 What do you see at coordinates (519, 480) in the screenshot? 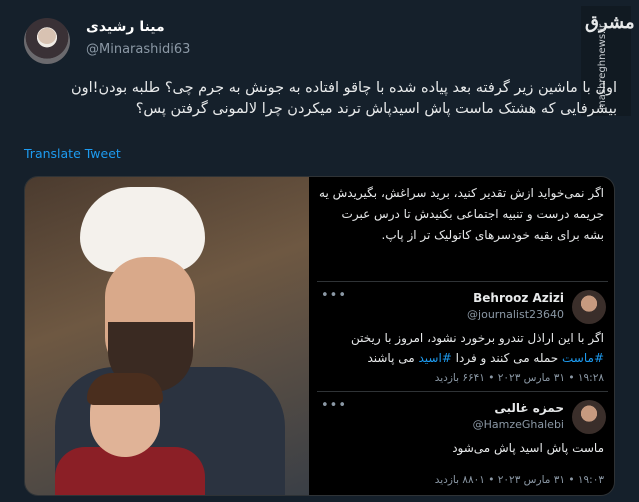
I see `card-meta: ۱۹:۰۳ • ۳۱ مارس ۲۰۲۳ • ۸۸۰۱ بازدید` at bounding box center [519, 480].